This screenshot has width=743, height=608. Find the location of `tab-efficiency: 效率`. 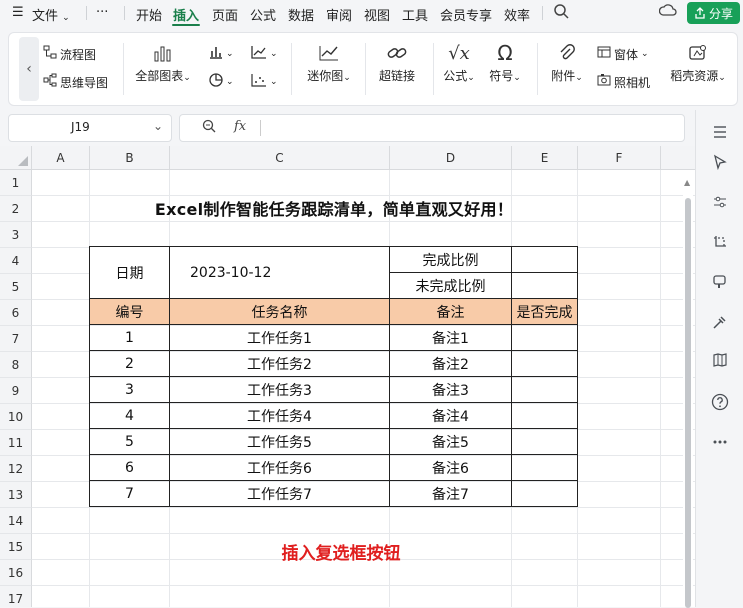

tab-efficiency: 效率 is located at coordinates (517, 14).